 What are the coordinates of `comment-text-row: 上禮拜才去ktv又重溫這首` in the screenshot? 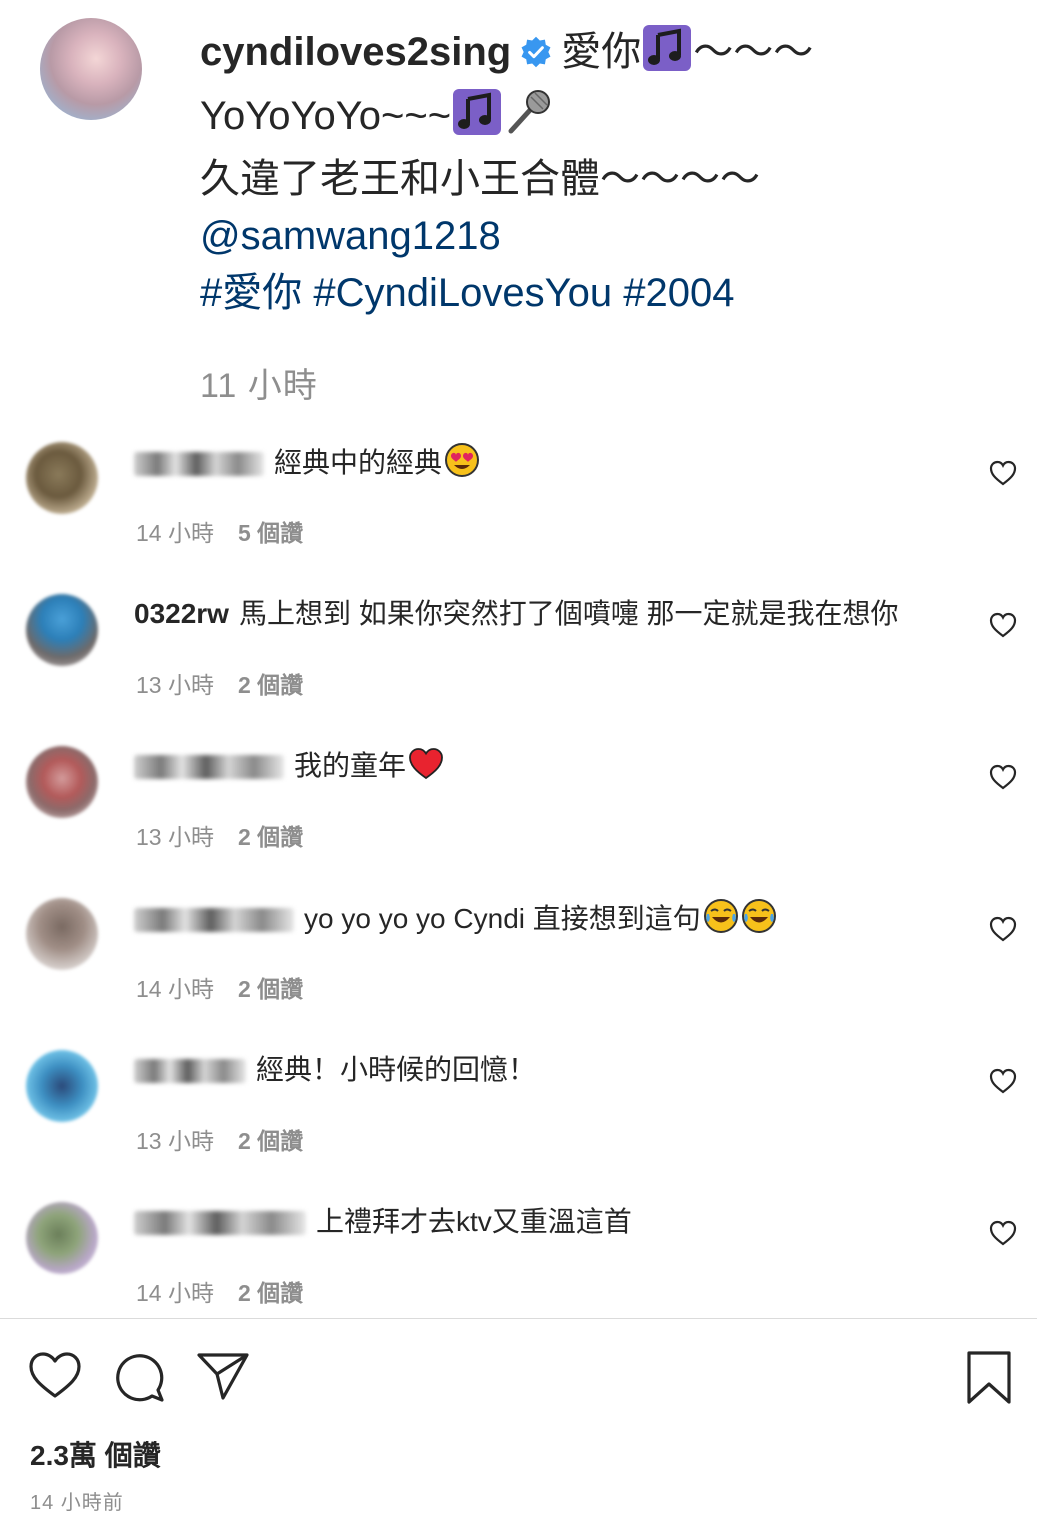 It's located at (383, 1222).